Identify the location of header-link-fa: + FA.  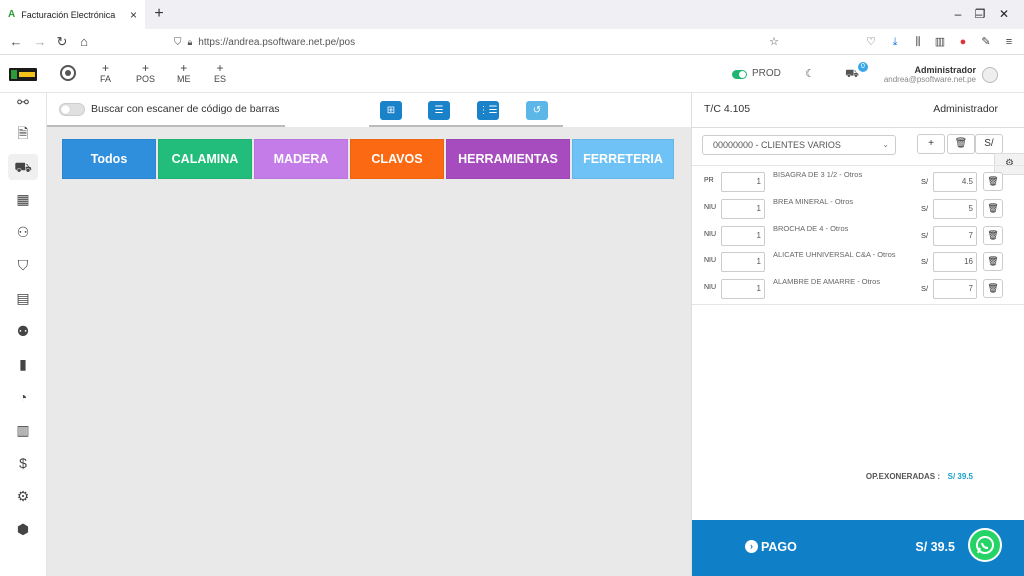
(105, 73).